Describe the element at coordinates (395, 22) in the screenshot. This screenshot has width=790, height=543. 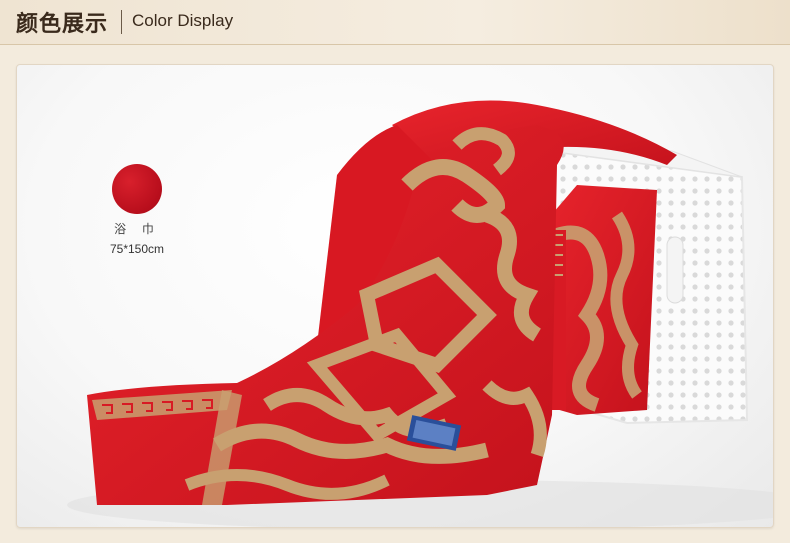
I see `section-header: 颜色展示 Color Display` at that location.